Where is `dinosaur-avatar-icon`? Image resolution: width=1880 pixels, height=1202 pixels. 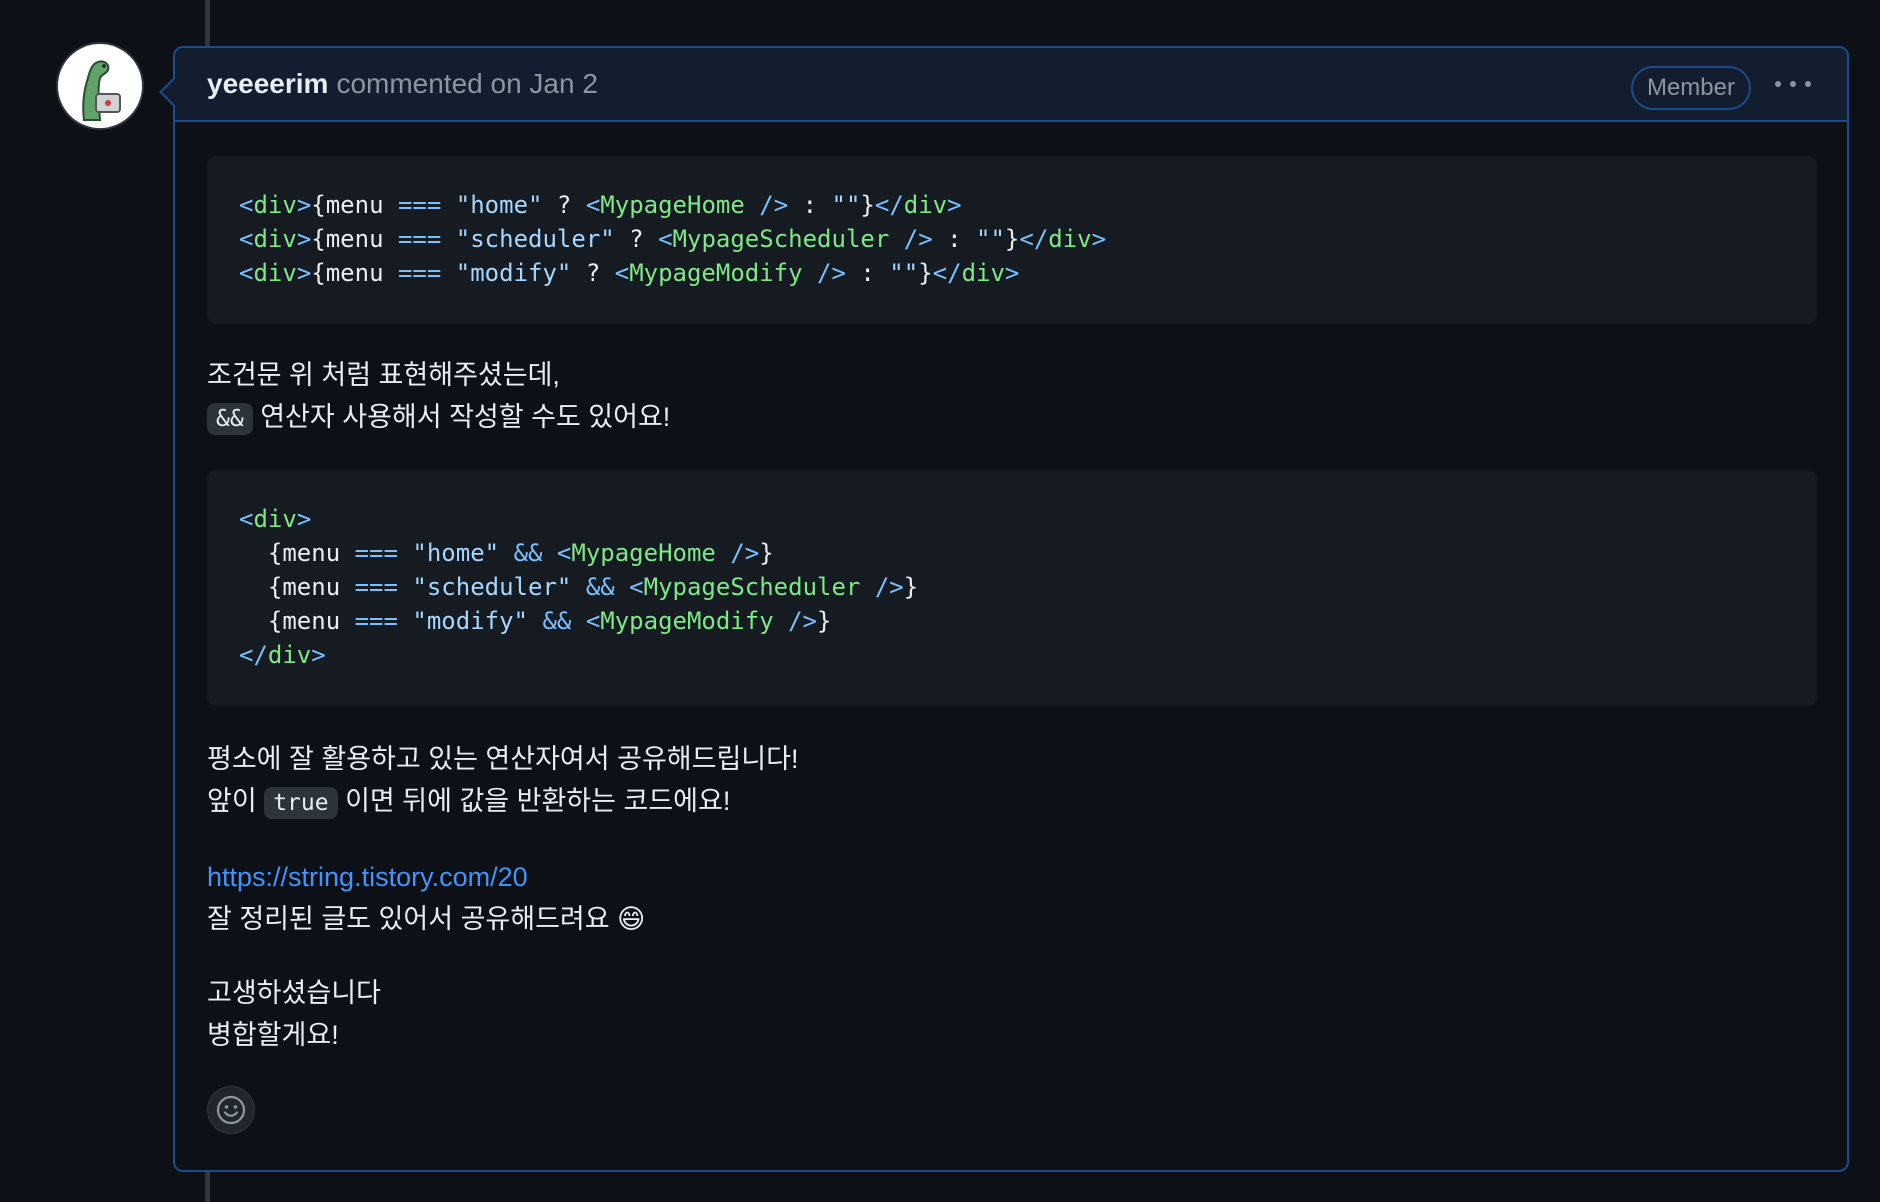 dinosaur-avatar-icon is located at coordinates (100, 86).